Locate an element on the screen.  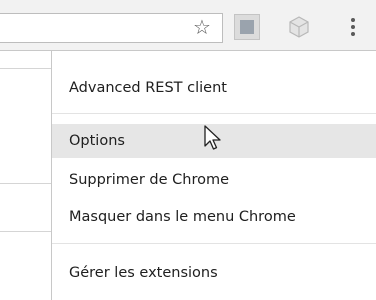
advanced-rest-client-icon is located at coordinates (247, 27).